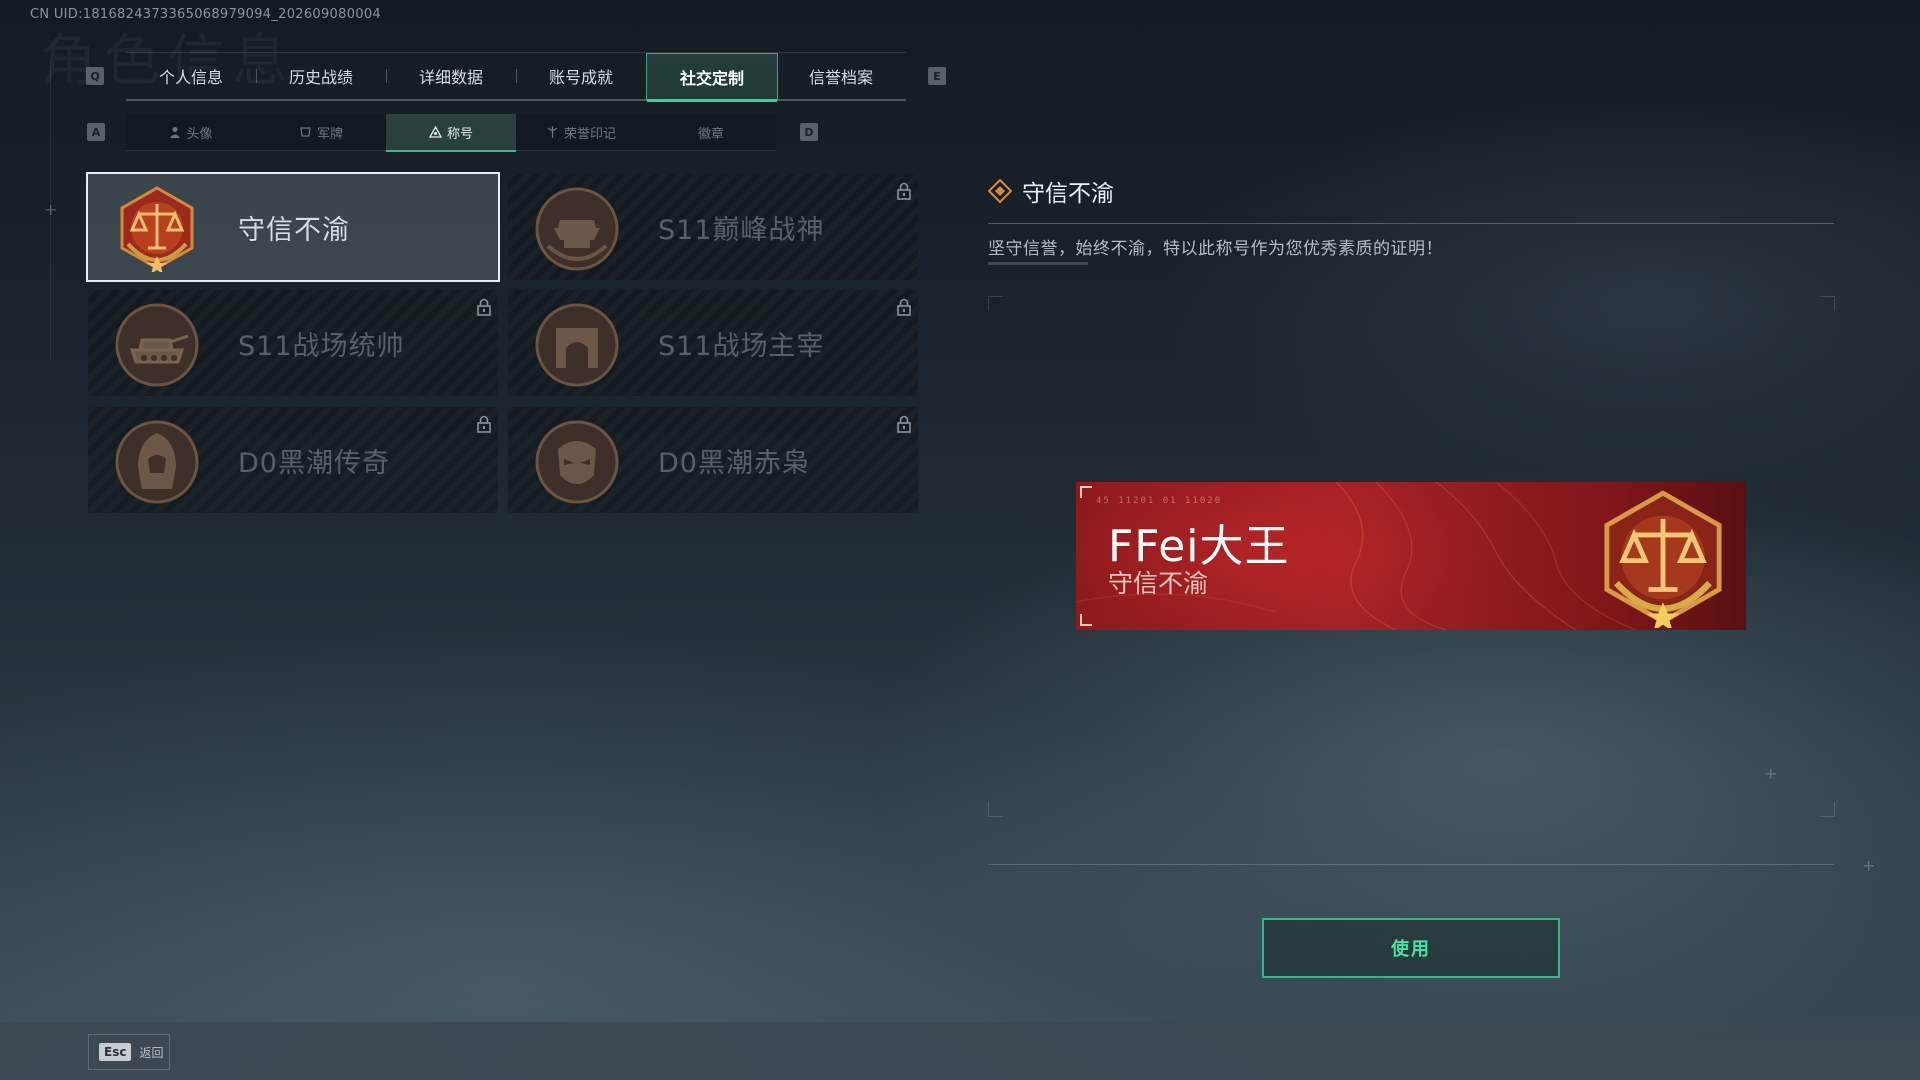 This screenshot has width=1920, height=1080. What do you see at coordinates (175, 132) in the screenshot?
I see `person-icon` at bounding box center [175, 132].